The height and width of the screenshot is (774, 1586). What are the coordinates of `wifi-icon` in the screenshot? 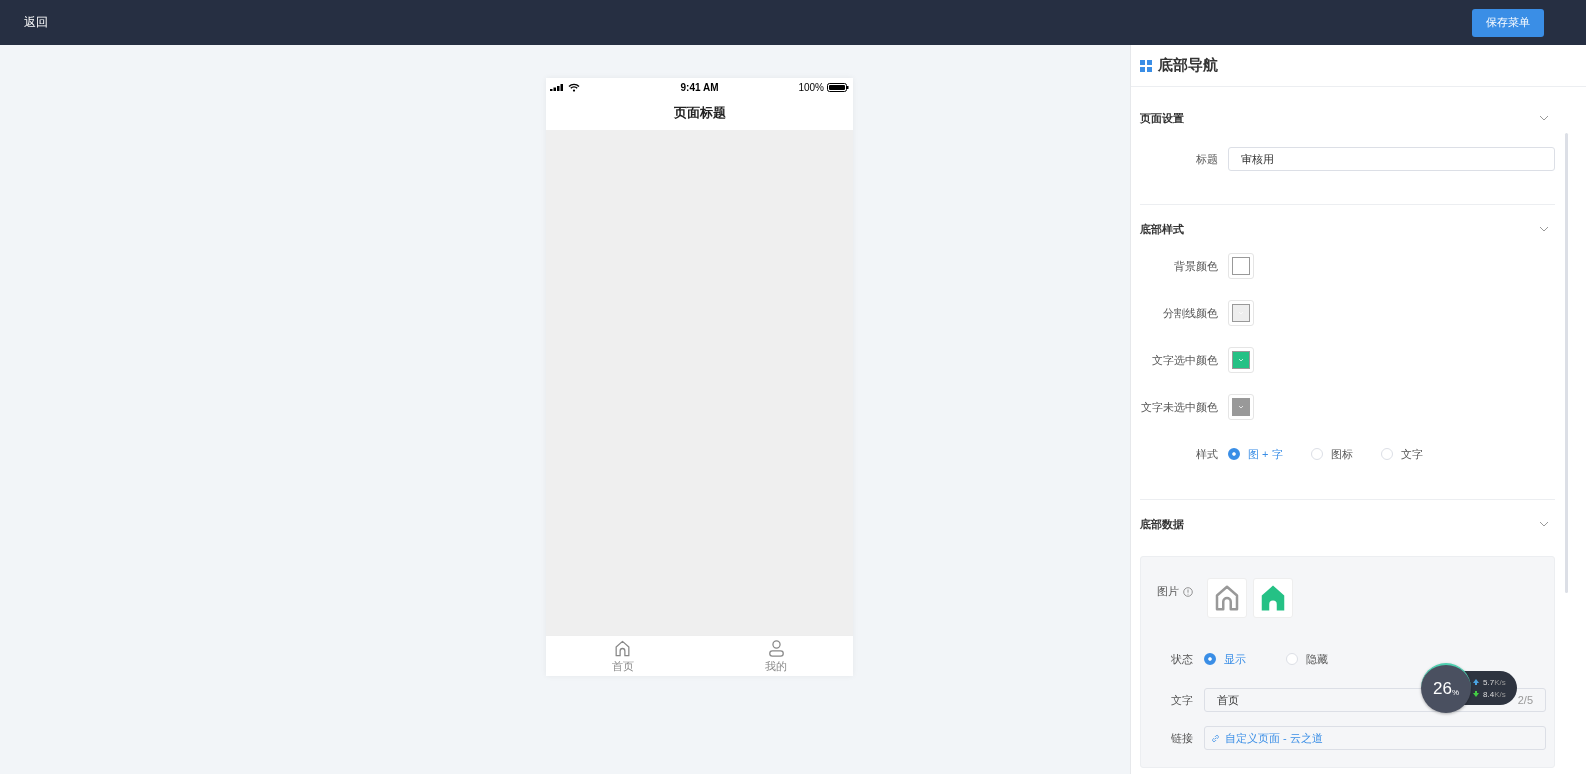 It's located at (574, 87).